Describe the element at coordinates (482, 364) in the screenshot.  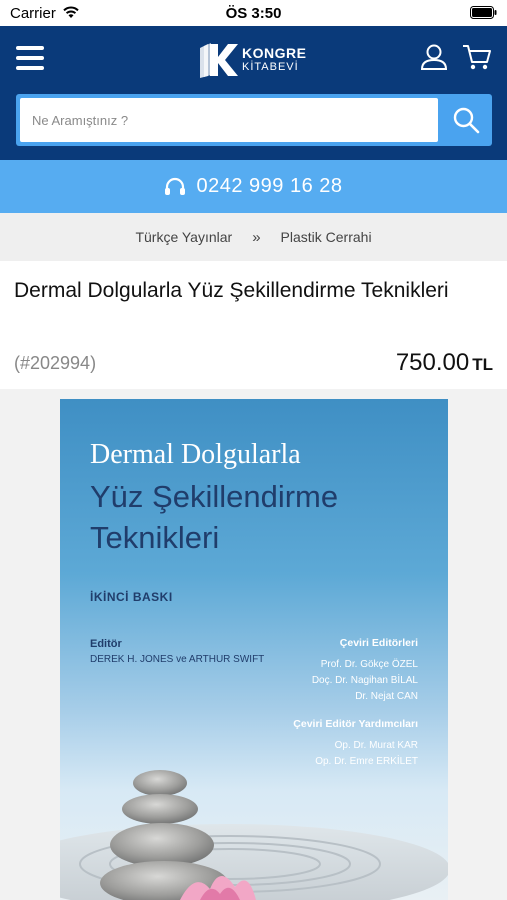
I see `price-currency: TL` at that location.